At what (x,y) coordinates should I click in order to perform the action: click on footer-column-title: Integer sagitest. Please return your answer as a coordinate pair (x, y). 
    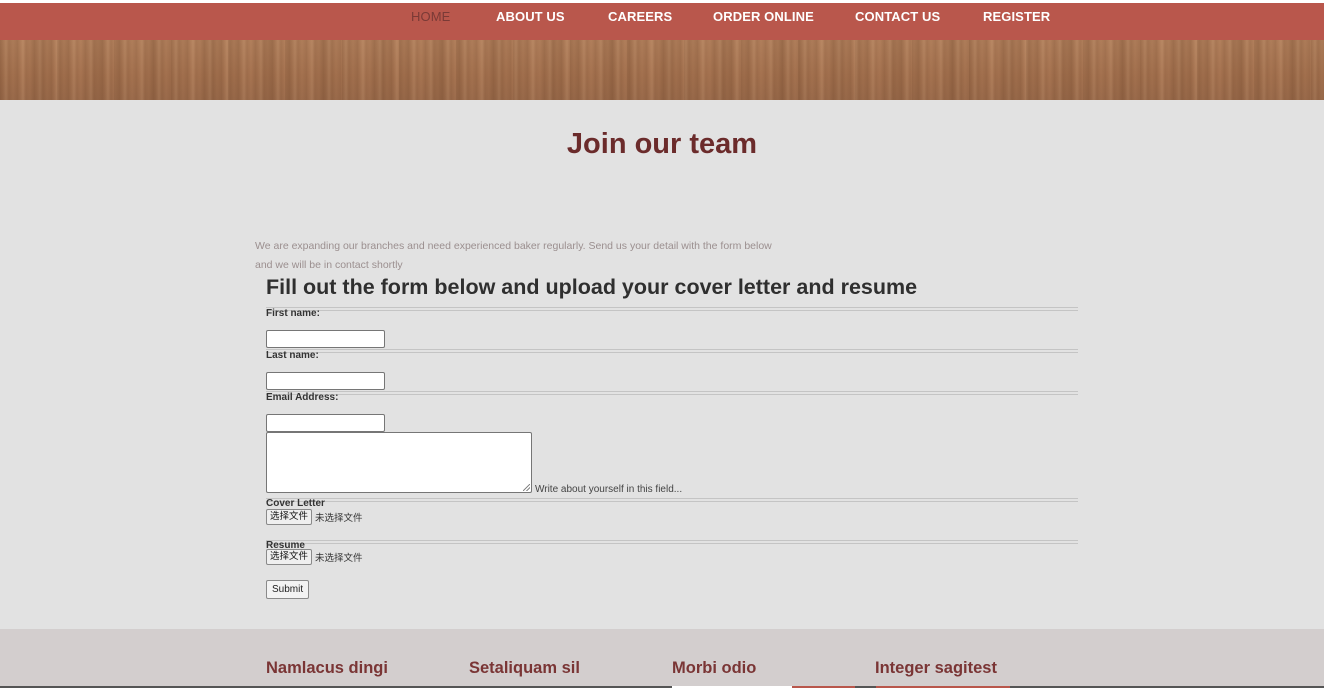
    Looking at the image, I should click on (936, 668).